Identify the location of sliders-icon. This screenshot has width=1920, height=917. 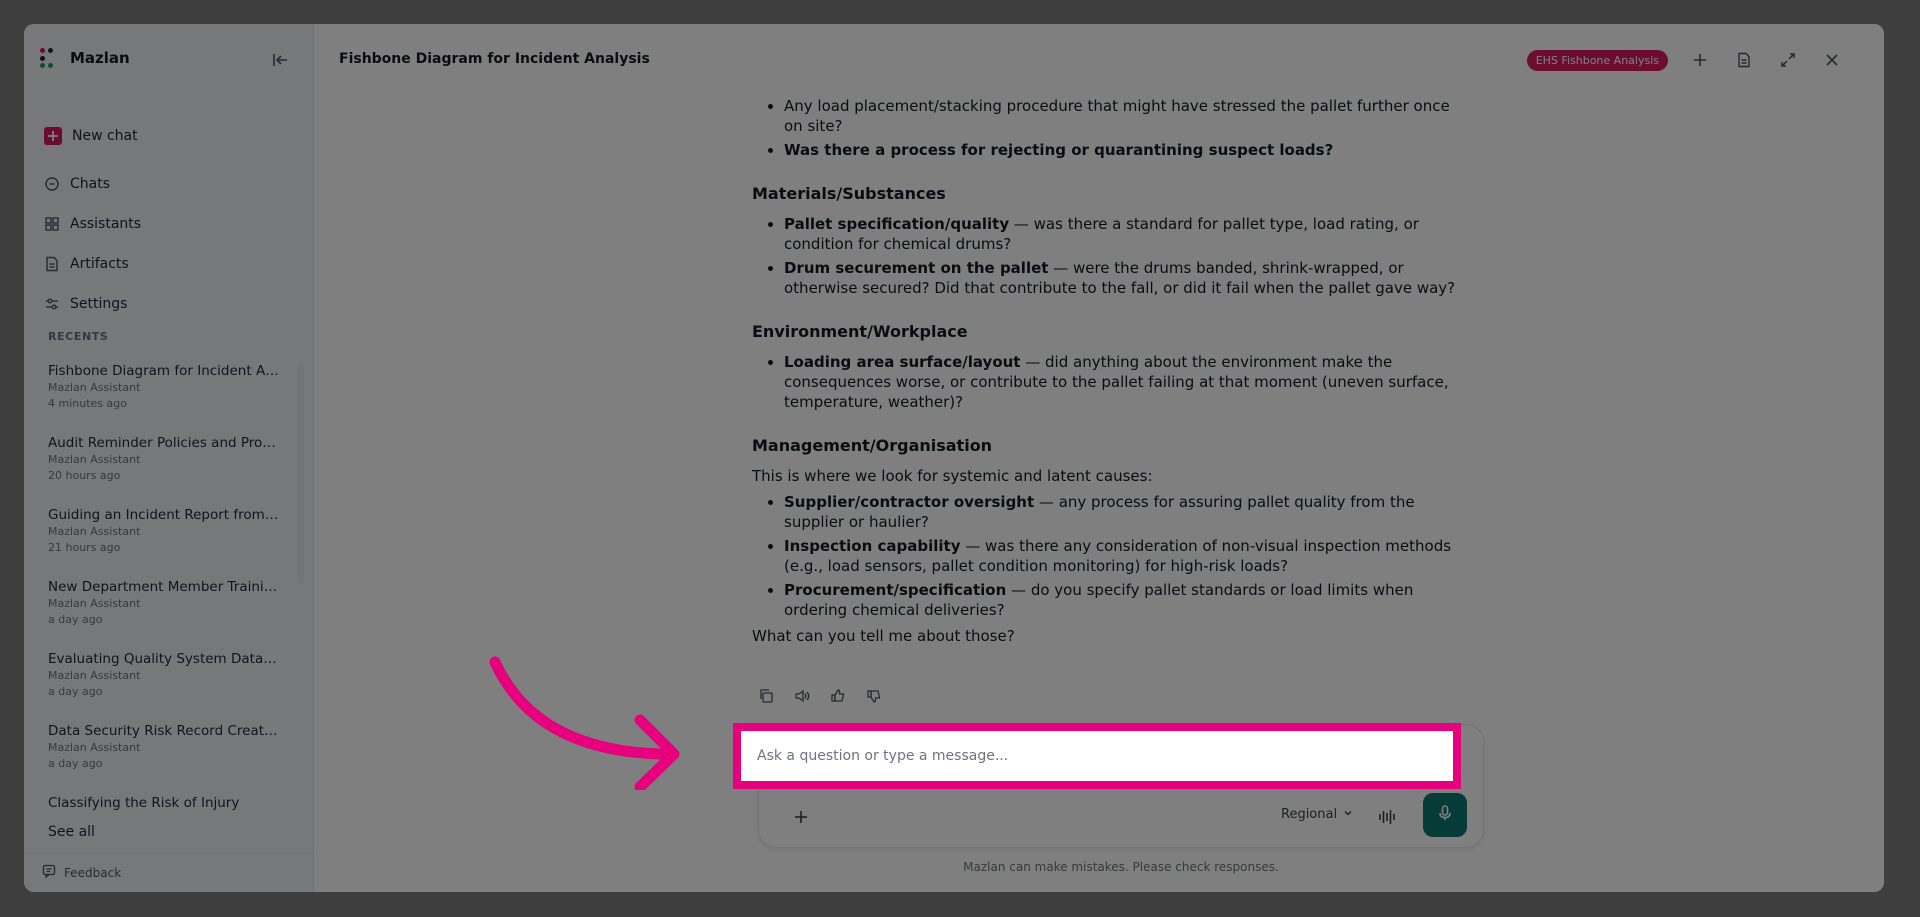
(52, 304).